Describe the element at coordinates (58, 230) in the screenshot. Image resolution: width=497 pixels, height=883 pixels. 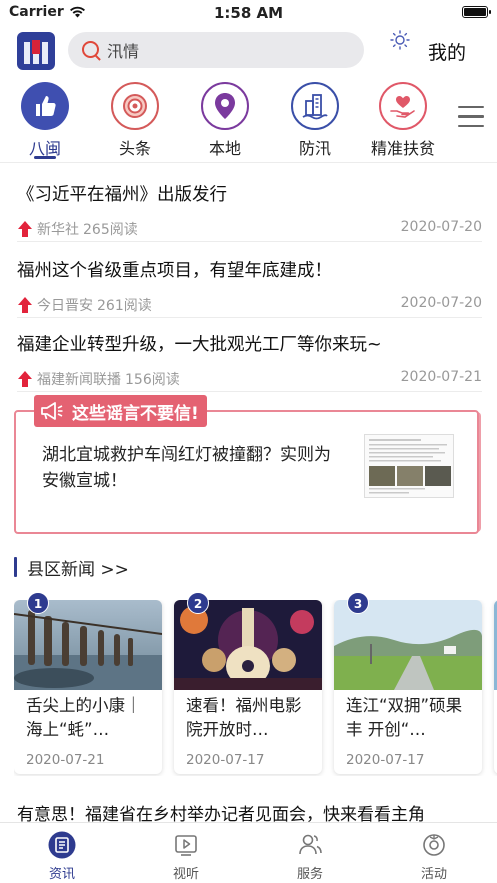
I see `news-source: 新华社` at that location.